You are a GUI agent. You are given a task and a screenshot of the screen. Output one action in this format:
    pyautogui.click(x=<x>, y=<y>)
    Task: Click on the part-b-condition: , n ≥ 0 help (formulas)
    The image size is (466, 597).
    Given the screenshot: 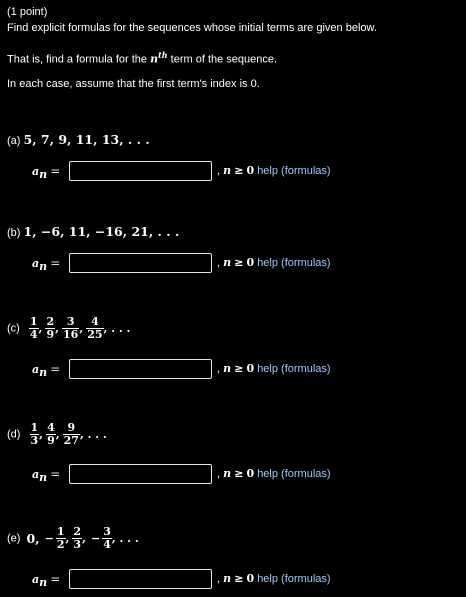 What is the action you would take?
    pyautogui.click(x=274, y=262)
    